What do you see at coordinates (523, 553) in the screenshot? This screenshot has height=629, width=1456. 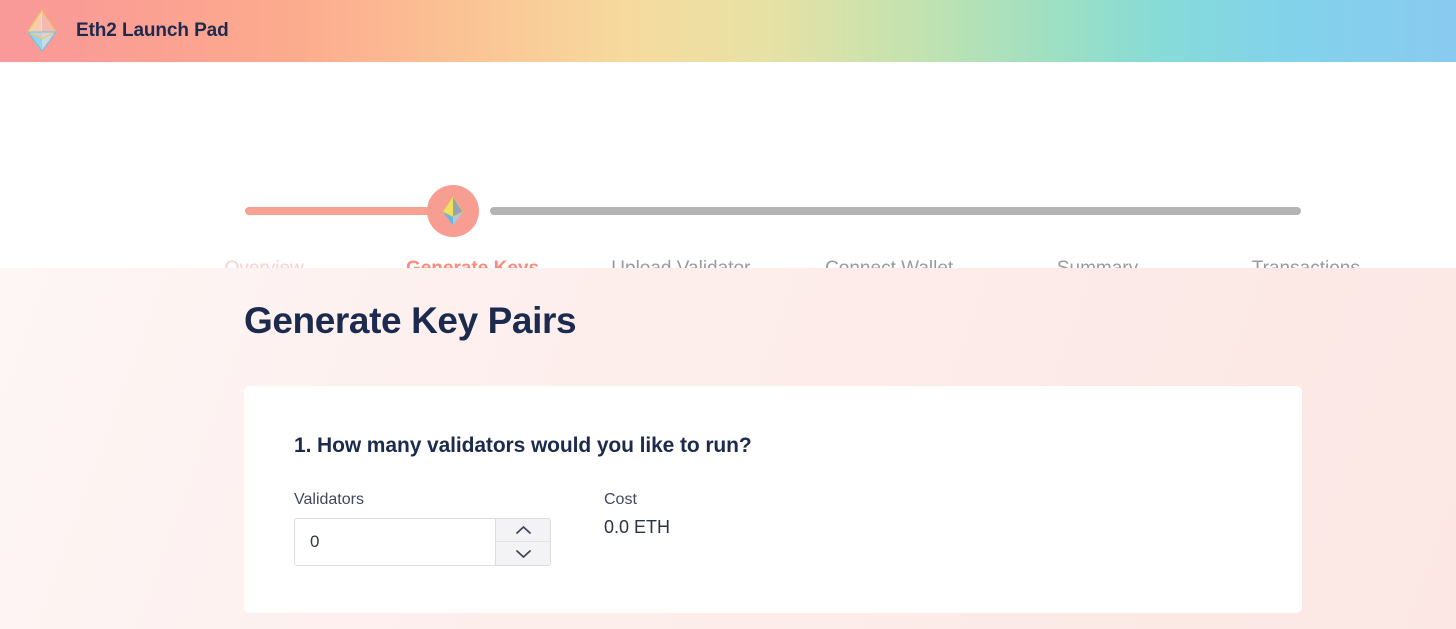 I see `chevron-down-icon` at bounding box center [523, 553].